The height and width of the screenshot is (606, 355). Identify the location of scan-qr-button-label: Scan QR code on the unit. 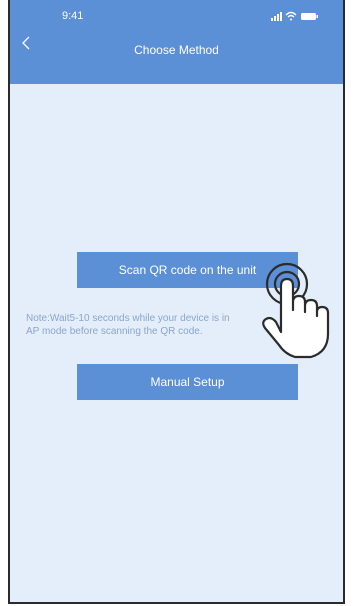
(187, 270).